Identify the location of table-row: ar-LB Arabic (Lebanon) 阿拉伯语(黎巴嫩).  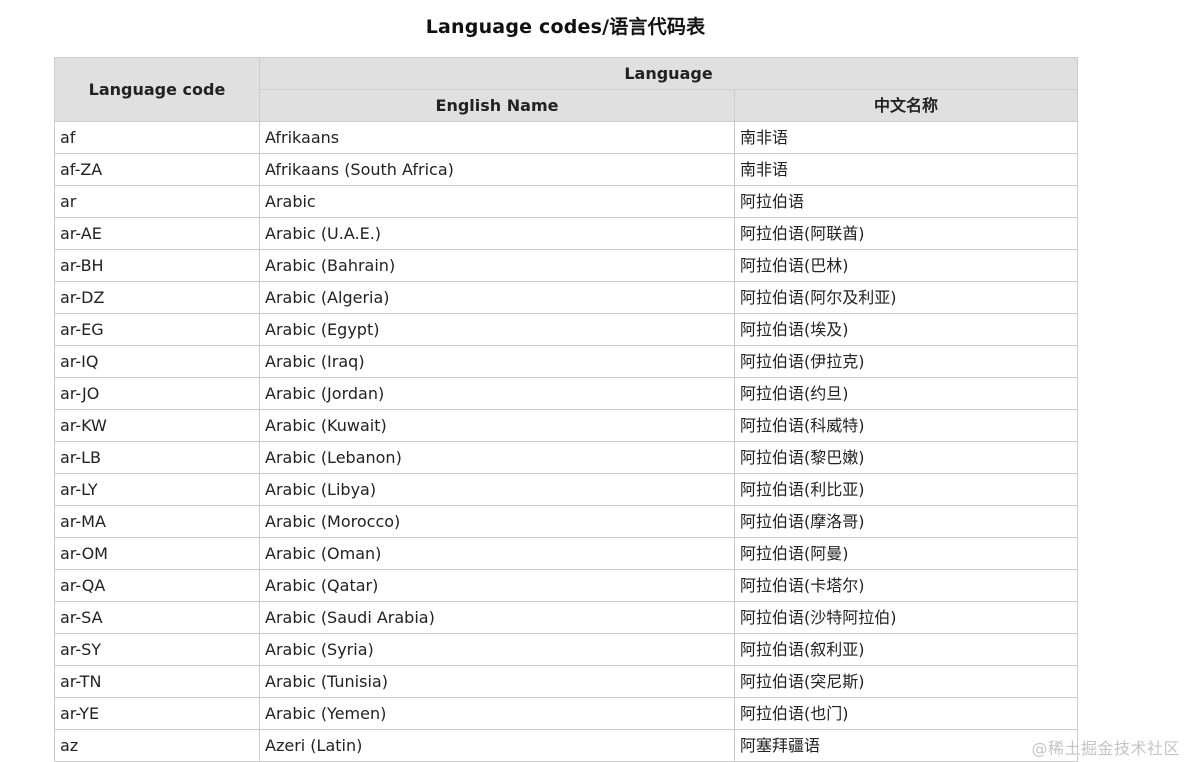
(566, 457).